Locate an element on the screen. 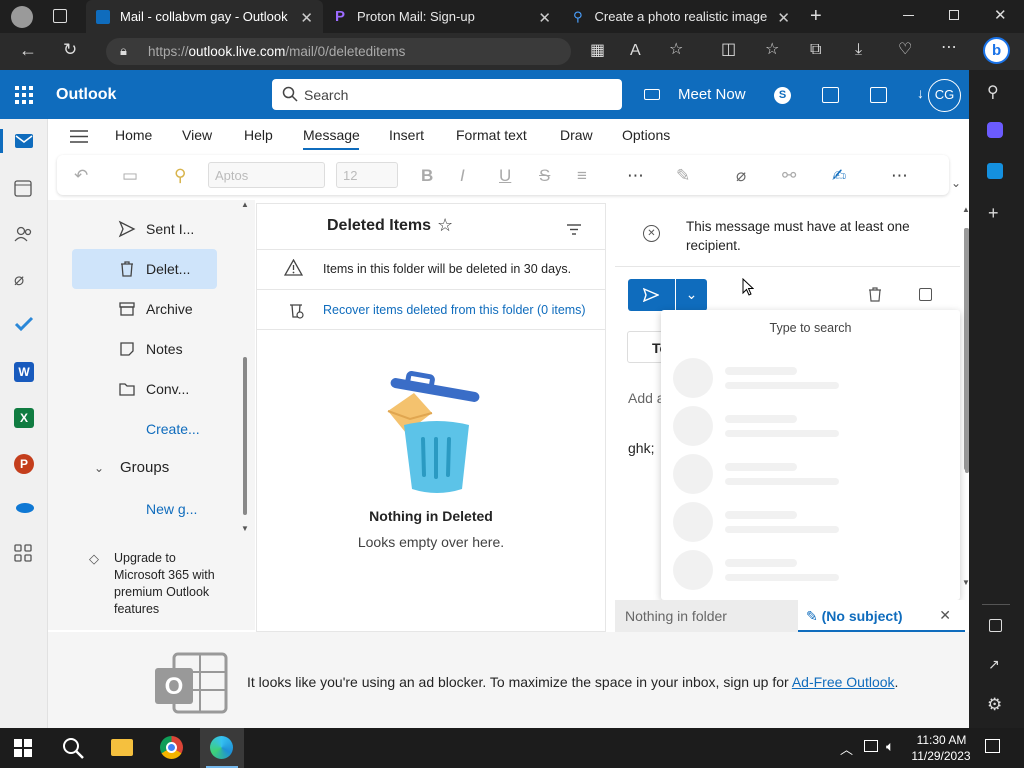 Image resolution: width=1024 pixels, height=768 pixels. back-icon: ← is located at coordinates (28, 50).